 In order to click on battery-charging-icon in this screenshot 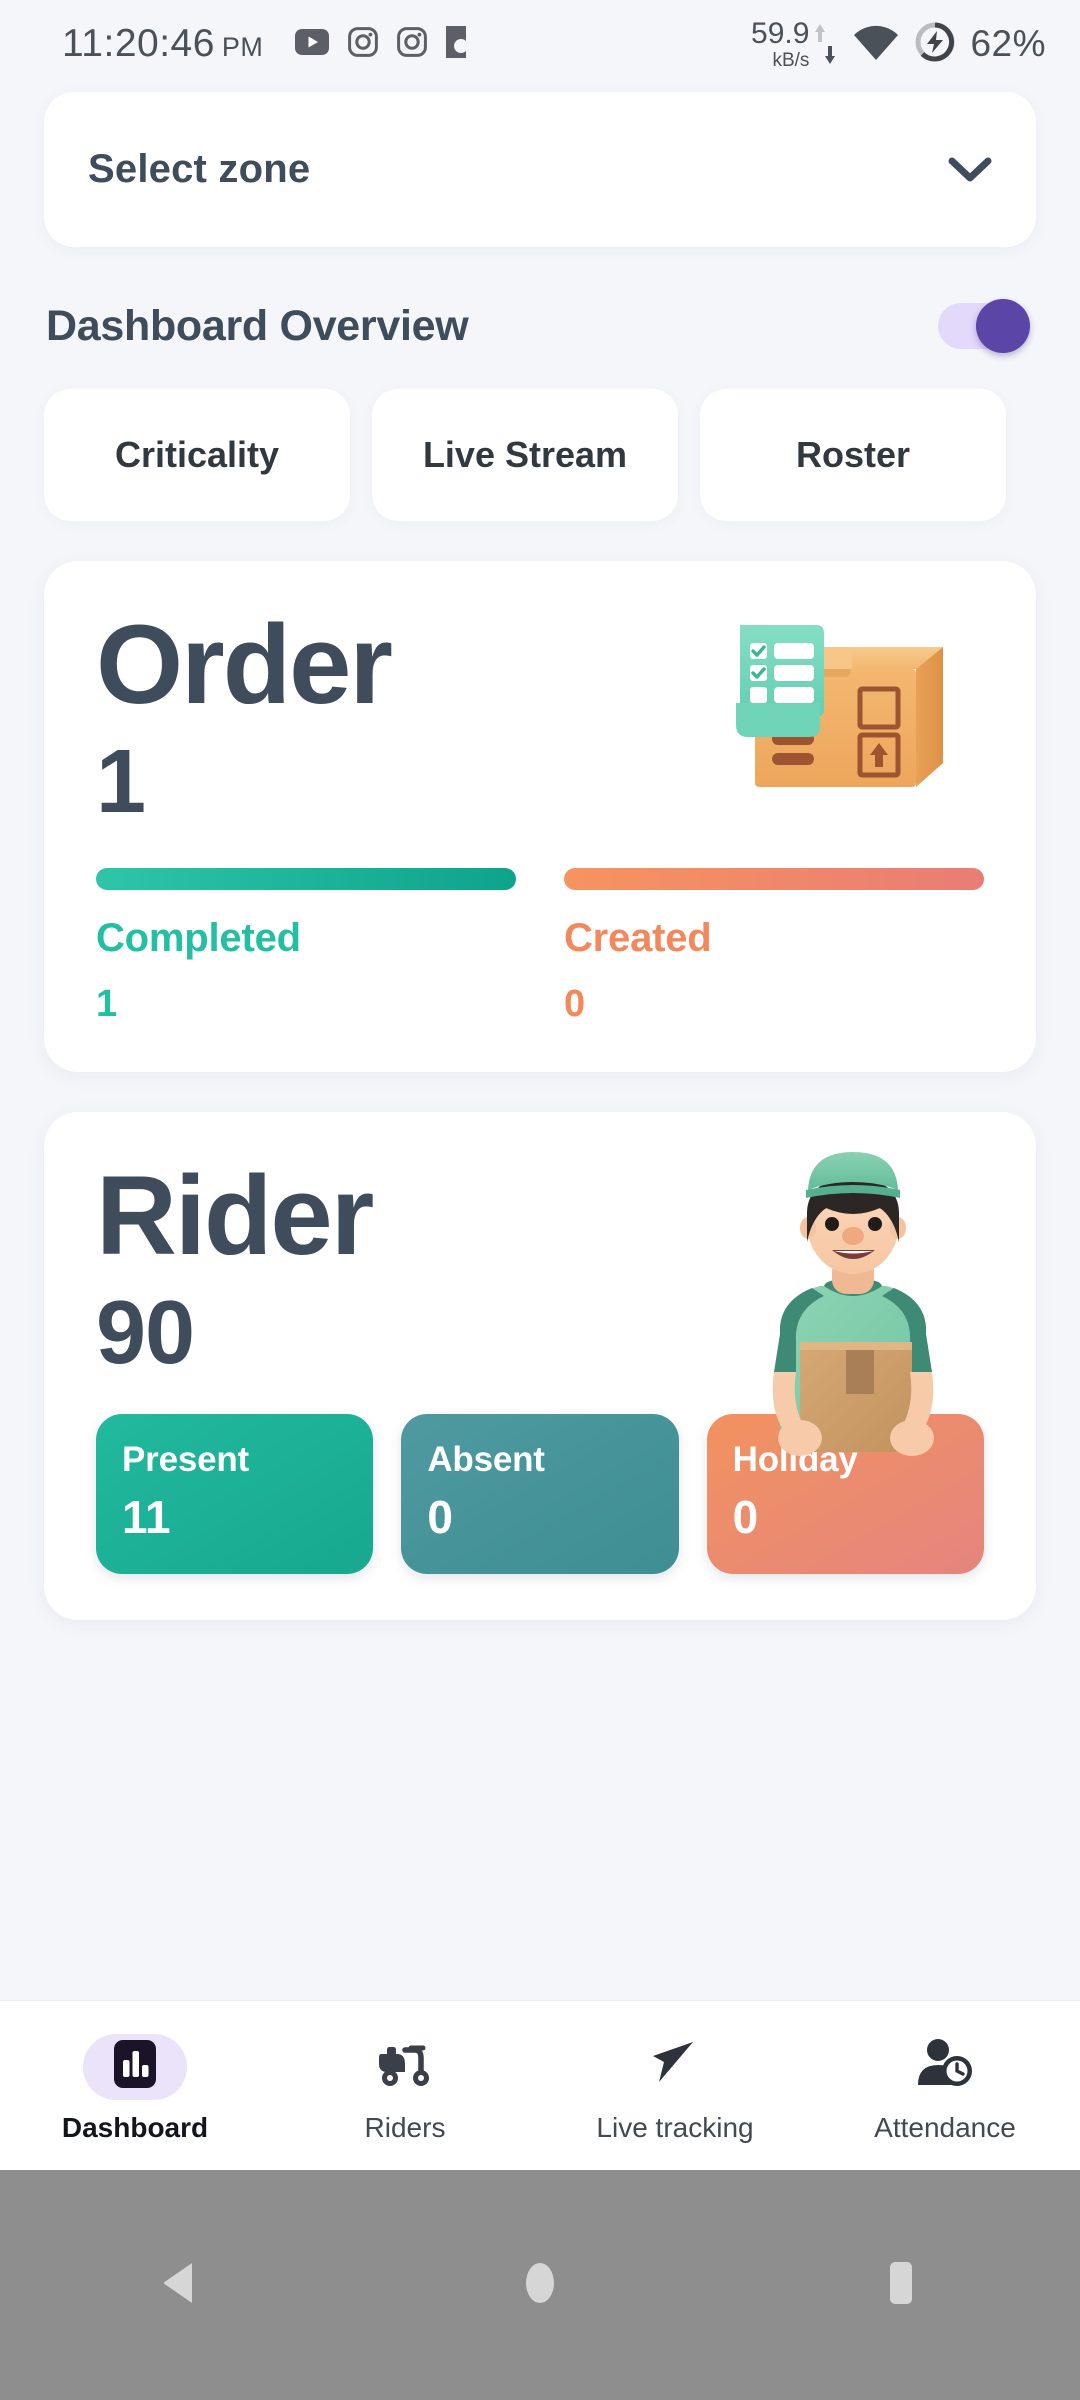, I will do `click(935, 44)`.